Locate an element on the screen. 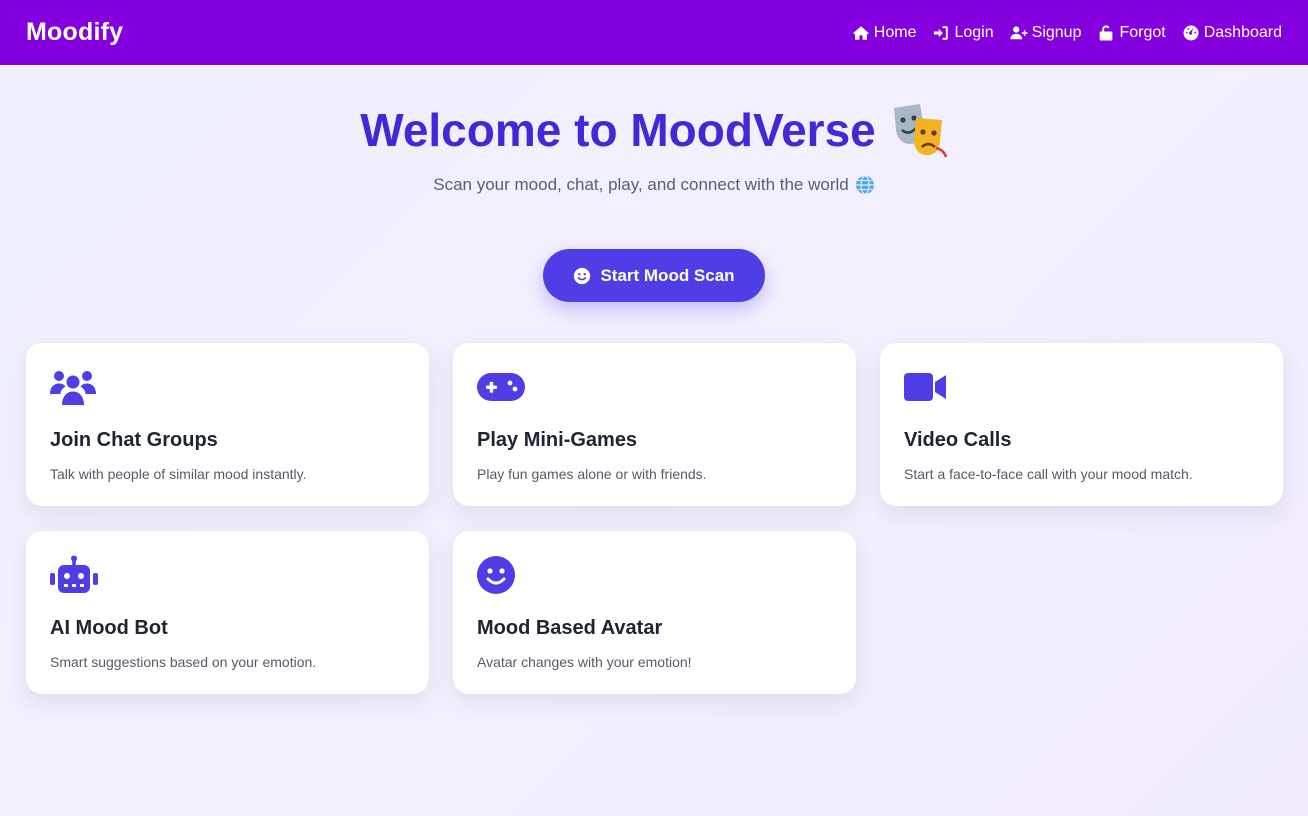 This screenshot has width=1308, height=816. card-title: Play Mini-Games is located at coordinates (557, 440).